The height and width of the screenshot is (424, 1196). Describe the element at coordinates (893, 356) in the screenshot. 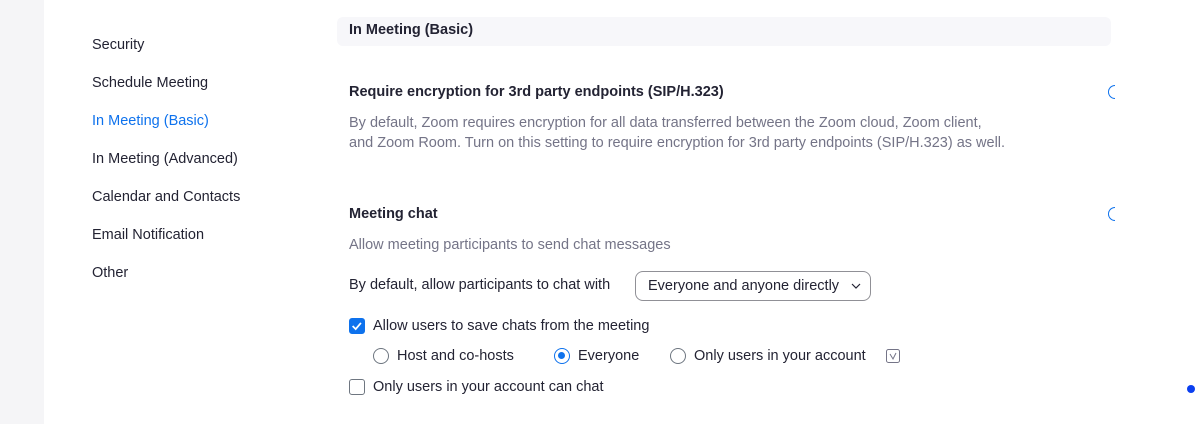

I see `info-icon` at that location.